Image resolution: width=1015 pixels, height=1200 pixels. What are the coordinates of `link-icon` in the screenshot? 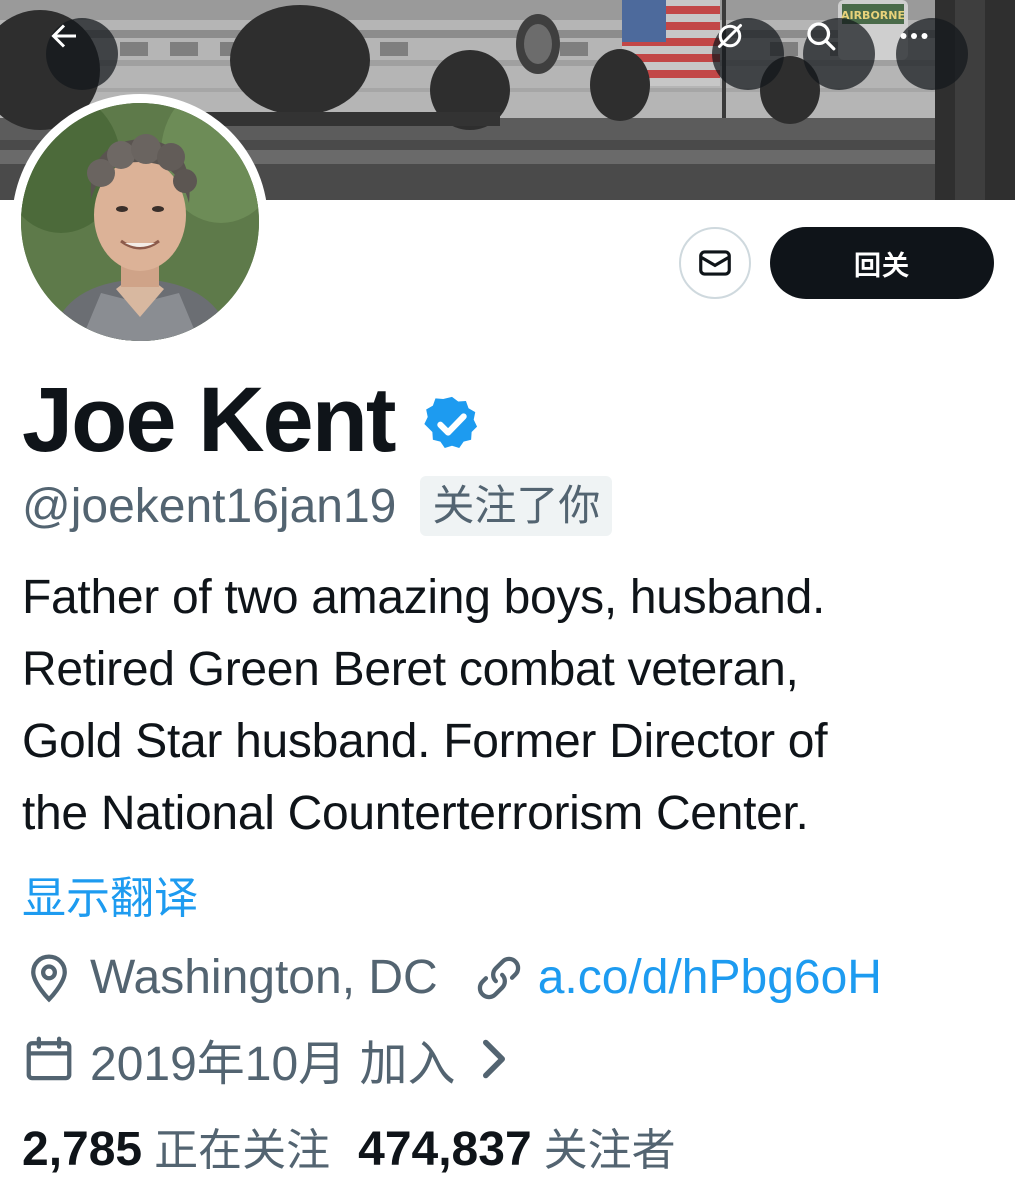 It's located at (498, 977).